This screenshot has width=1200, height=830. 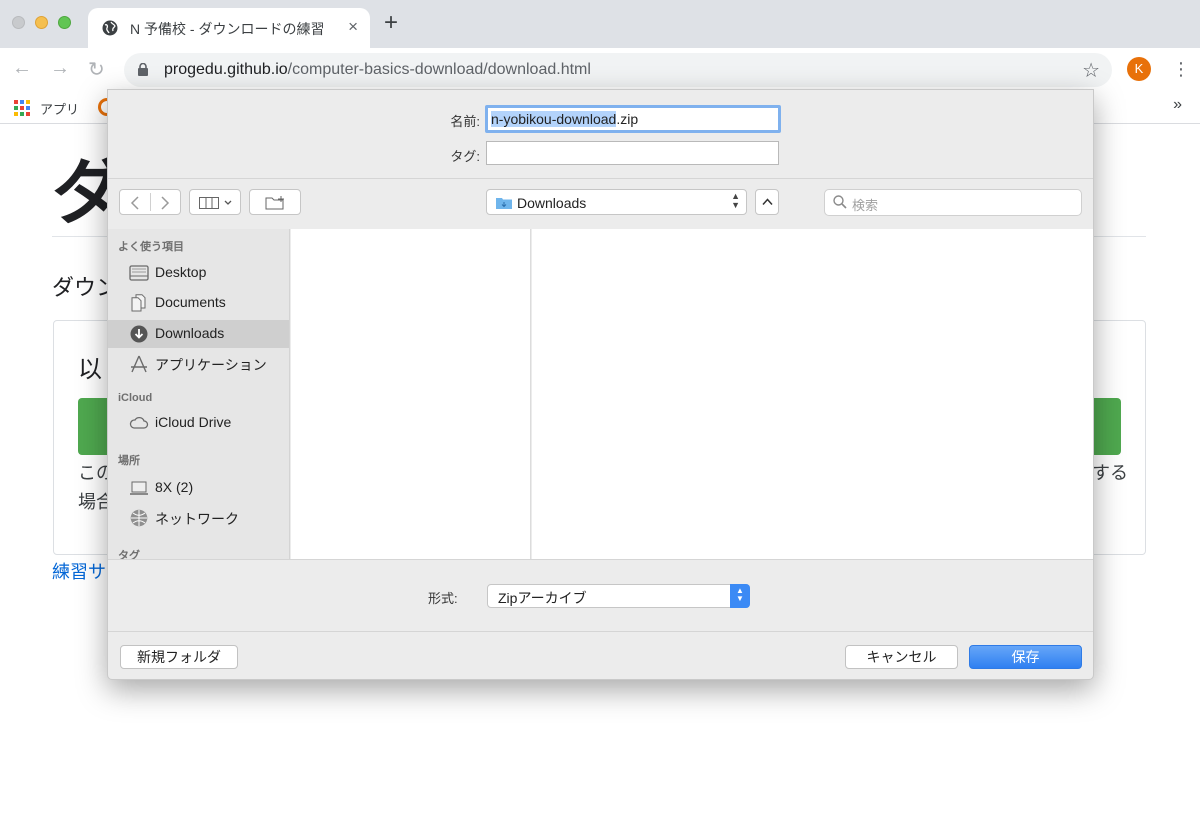 What do you see at coordinates (542, 598) in the screenshot?
I see `format-value: Zipアーカイブ` at bounding box center [542, 598].